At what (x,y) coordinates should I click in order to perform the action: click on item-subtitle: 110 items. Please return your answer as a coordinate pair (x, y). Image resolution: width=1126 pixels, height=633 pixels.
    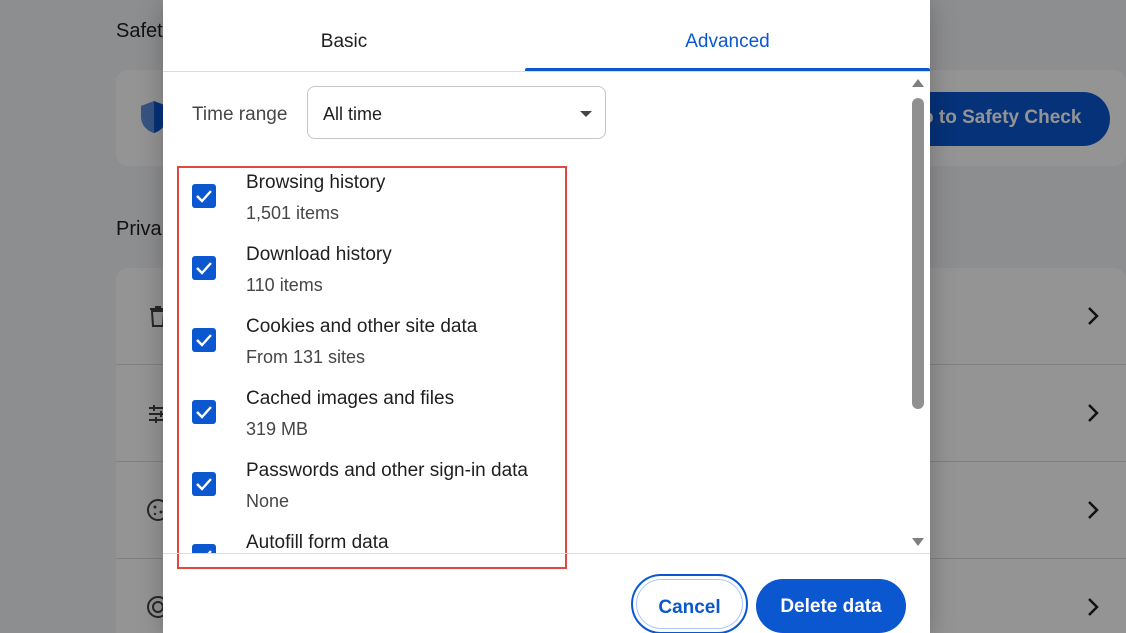
    Looking at the image, I should click on (284, 285).